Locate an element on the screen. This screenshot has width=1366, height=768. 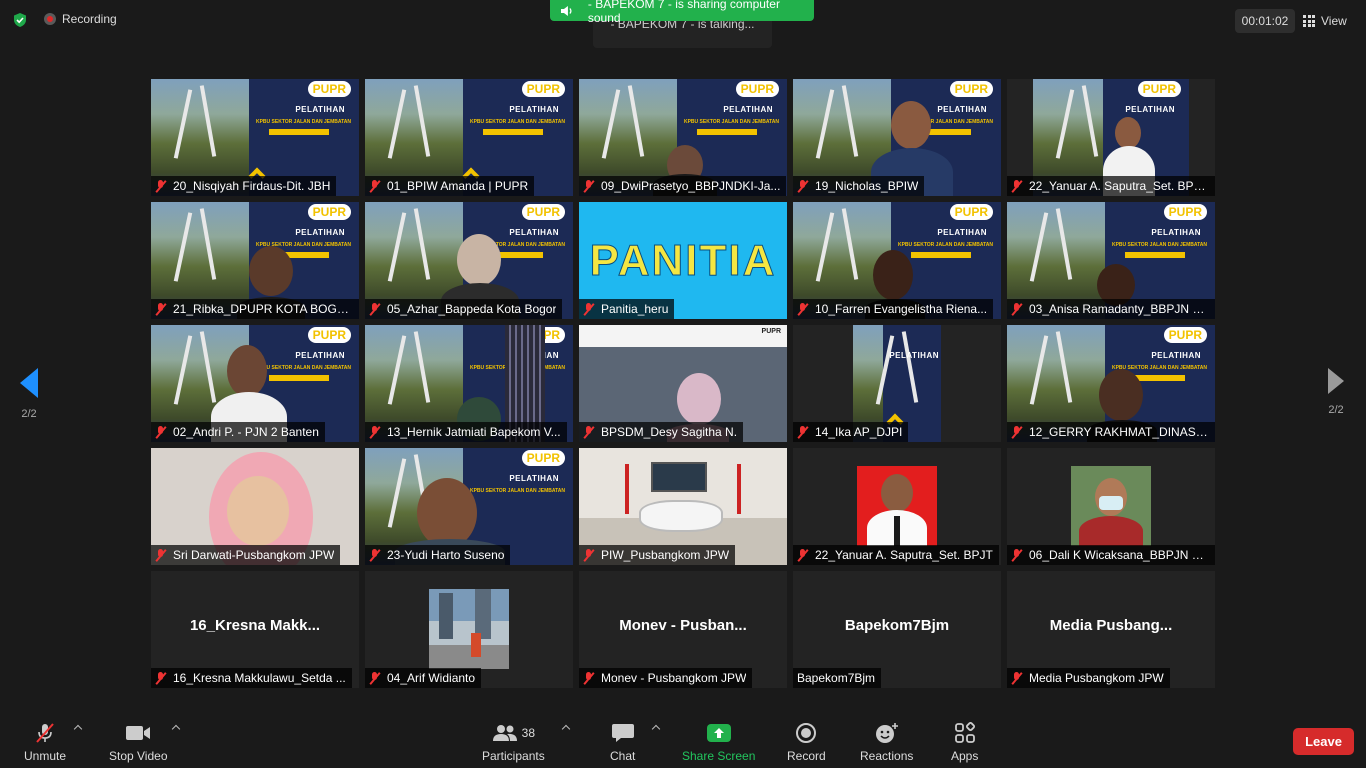
participant-tile: 22_Yanuar A. Saputra_Set. BPJT is located at coordinates (897, 506).